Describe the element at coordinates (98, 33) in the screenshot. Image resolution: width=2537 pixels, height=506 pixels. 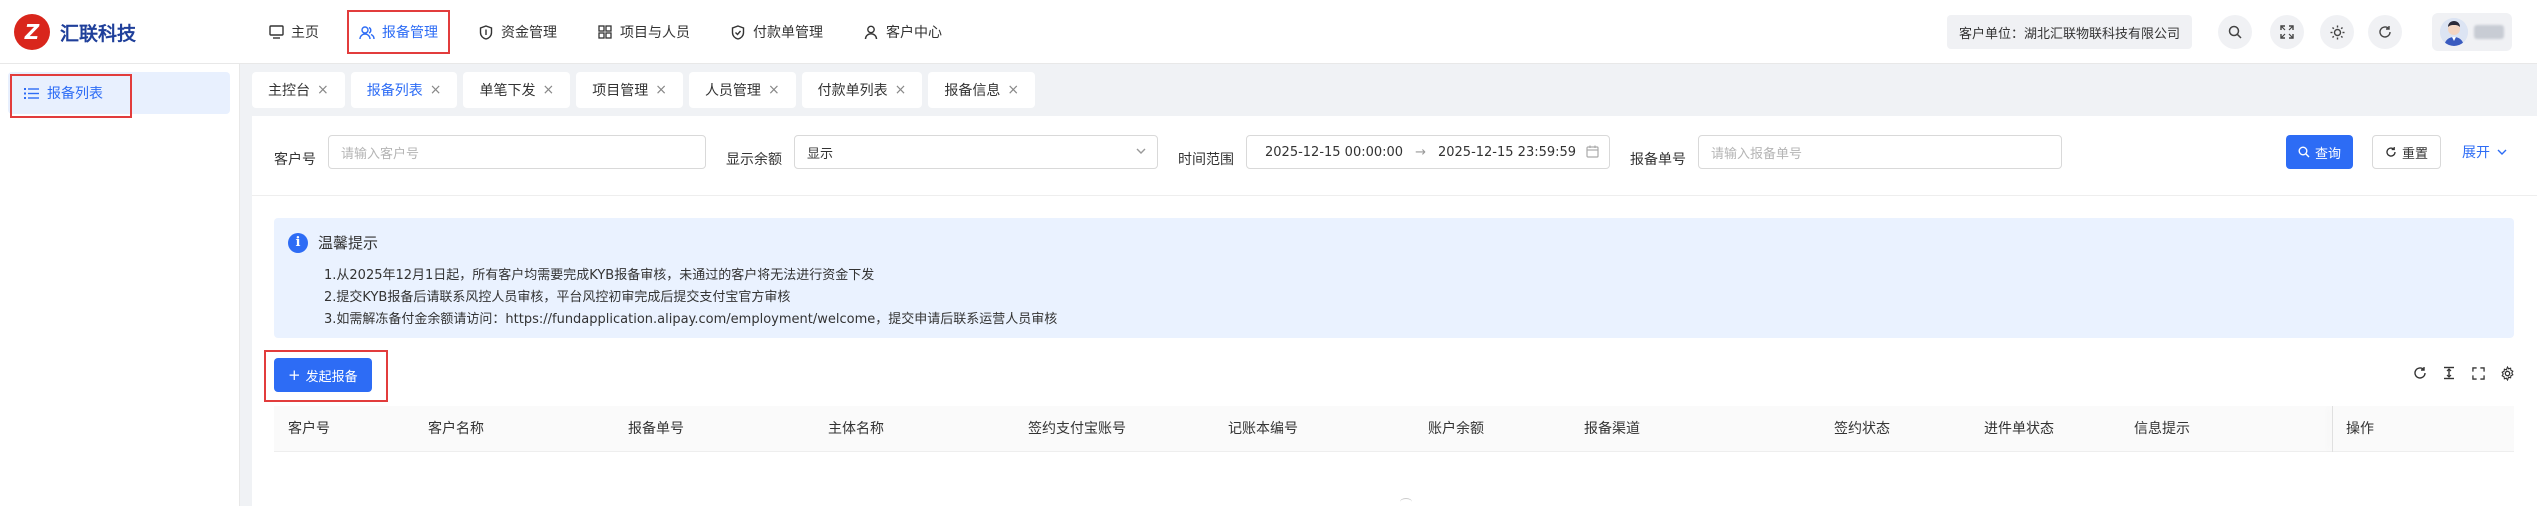
I see `brand-name: 汇联科技` at that location.